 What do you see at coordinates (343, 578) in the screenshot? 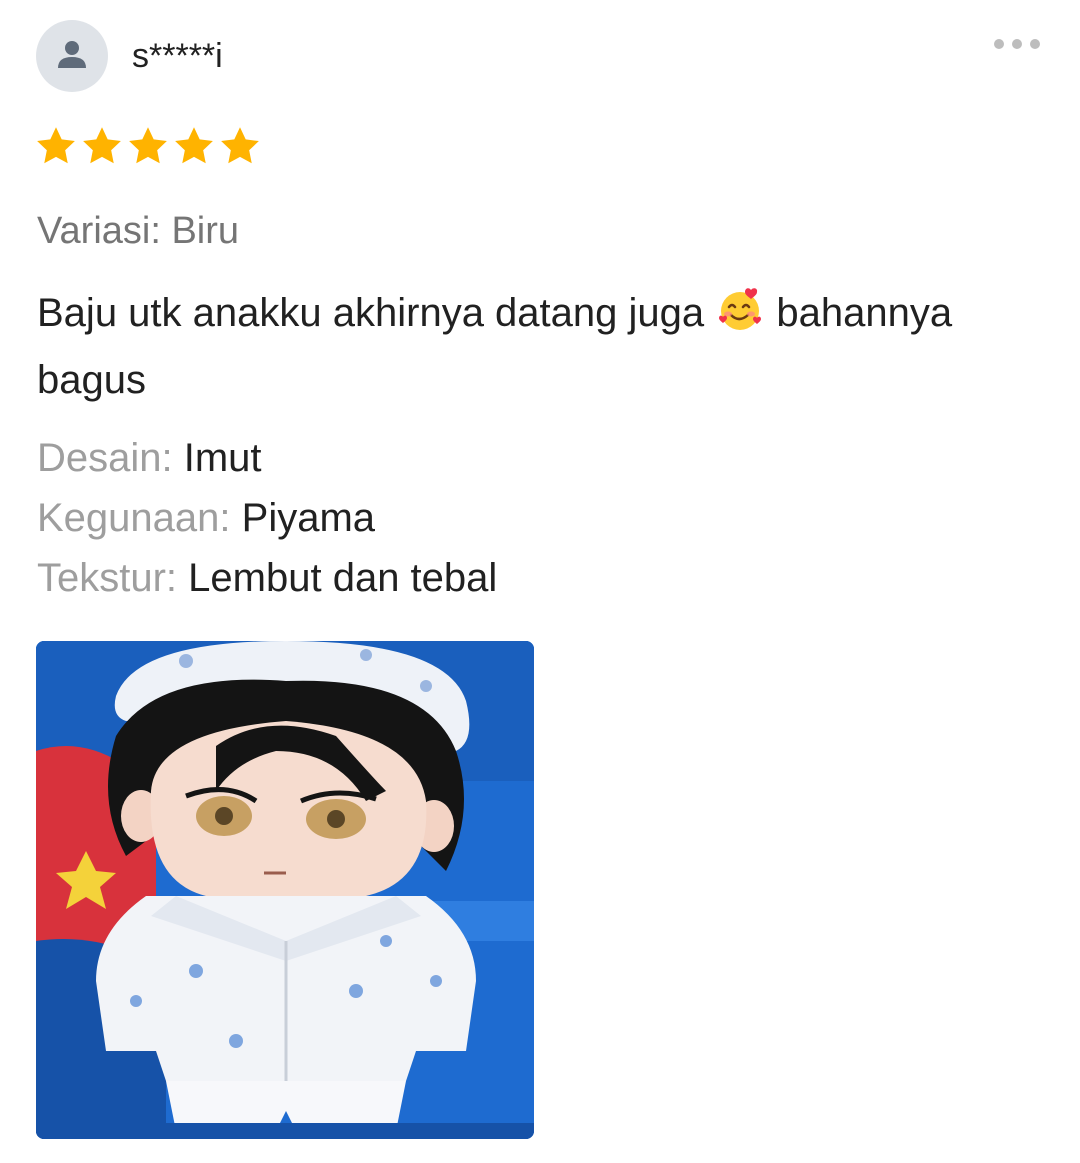
I see `attribute-value: Lembut dan tebal` at bounding box center [343, 578].